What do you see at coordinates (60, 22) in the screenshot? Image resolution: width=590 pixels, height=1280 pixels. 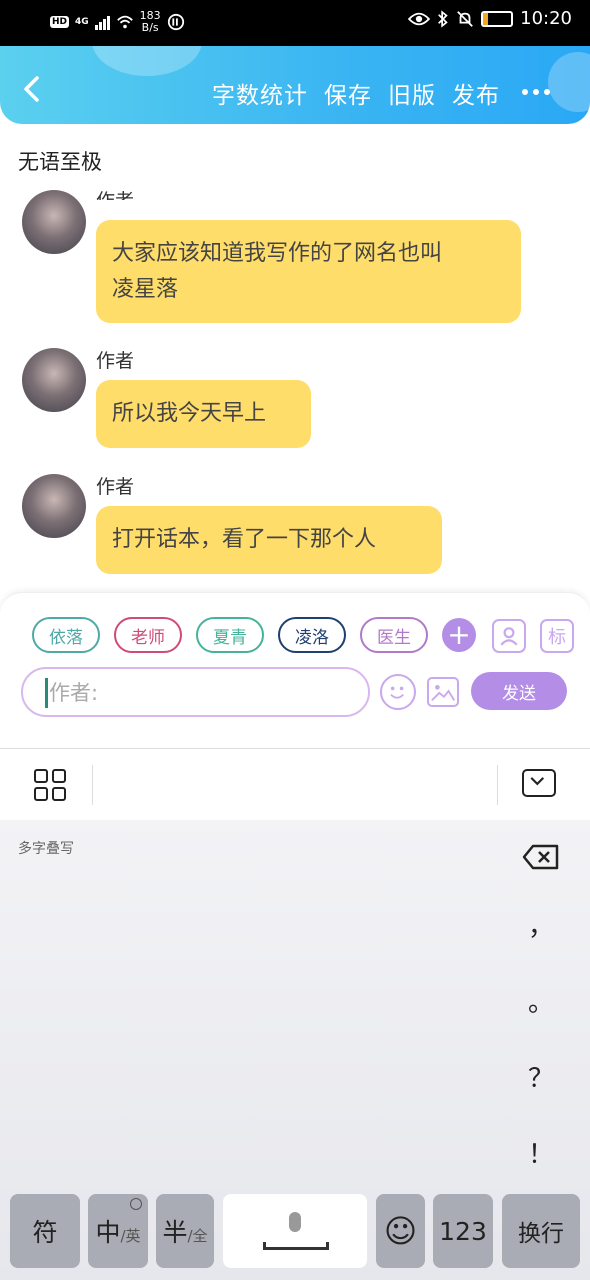 I see `hd-badge: HD` at bounding box center [60, 22].